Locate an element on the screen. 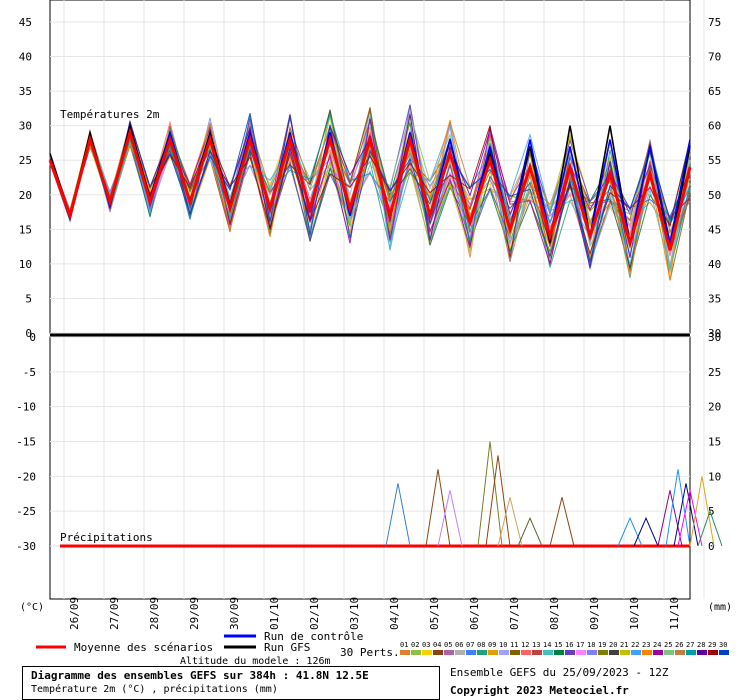 Image resolution: width=740 pixels, height=700 pixels. pert-number: 21 is located at coordinates (624, 645).